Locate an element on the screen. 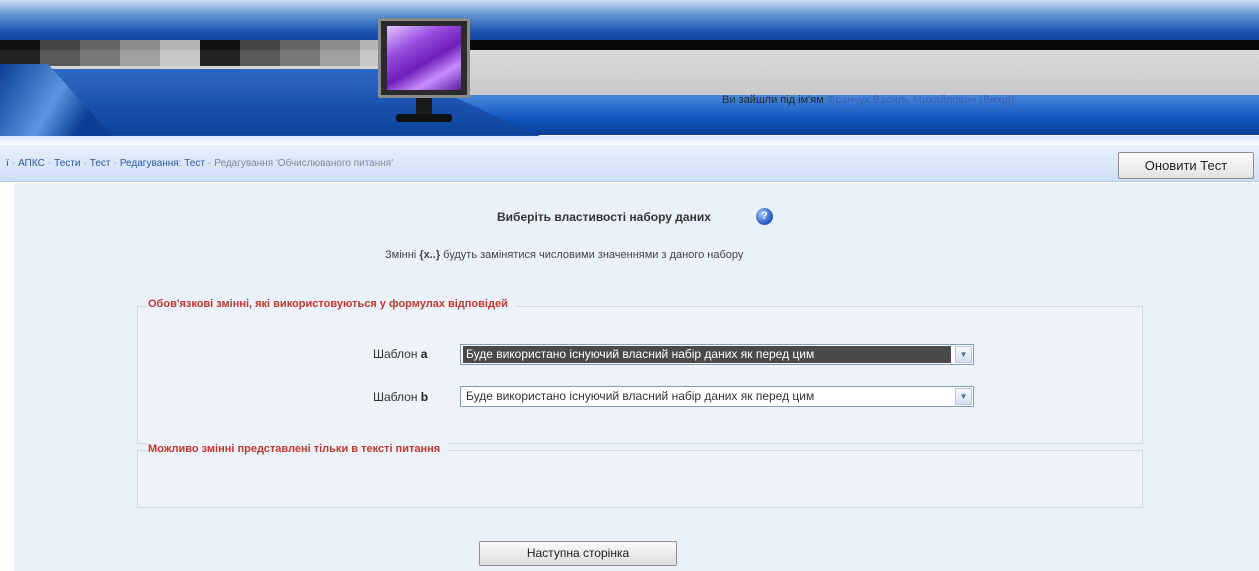 The width and height of the screenshot is (1259, 571). monitor-logo-icon is located at coordinates (424, 72).